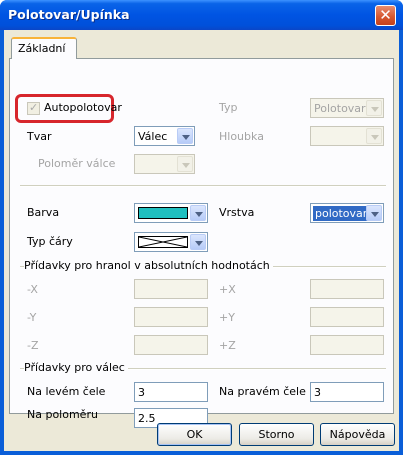 This screenshot has width=403, height=455. What do you see at coordinates (50, 241) in the screenshot?
I see `typ-cary-label: Typ čáry` at bounding box center [50, 241].